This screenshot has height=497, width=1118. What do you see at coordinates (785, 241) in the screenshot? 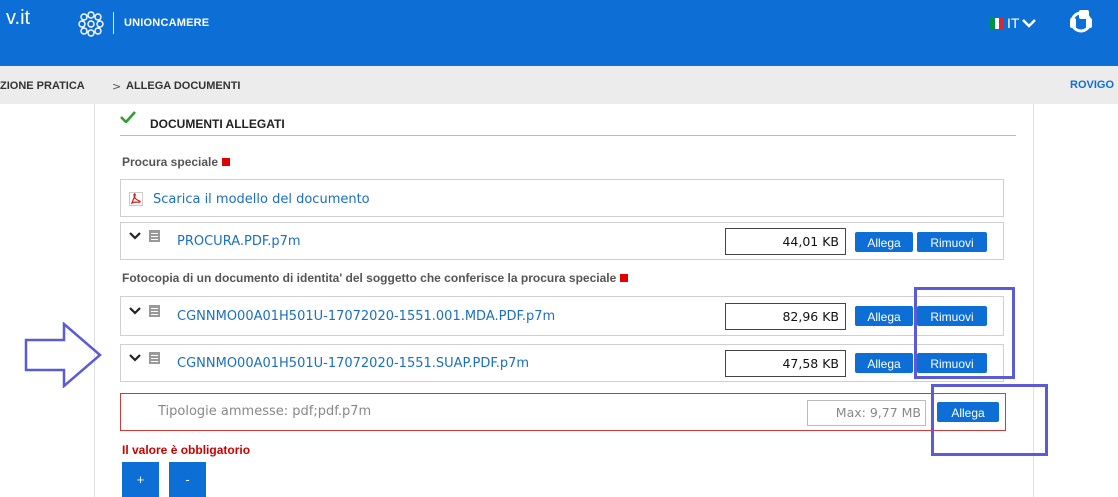
I see `file-size: 44,01 KB` at bounding box center [785, 241].